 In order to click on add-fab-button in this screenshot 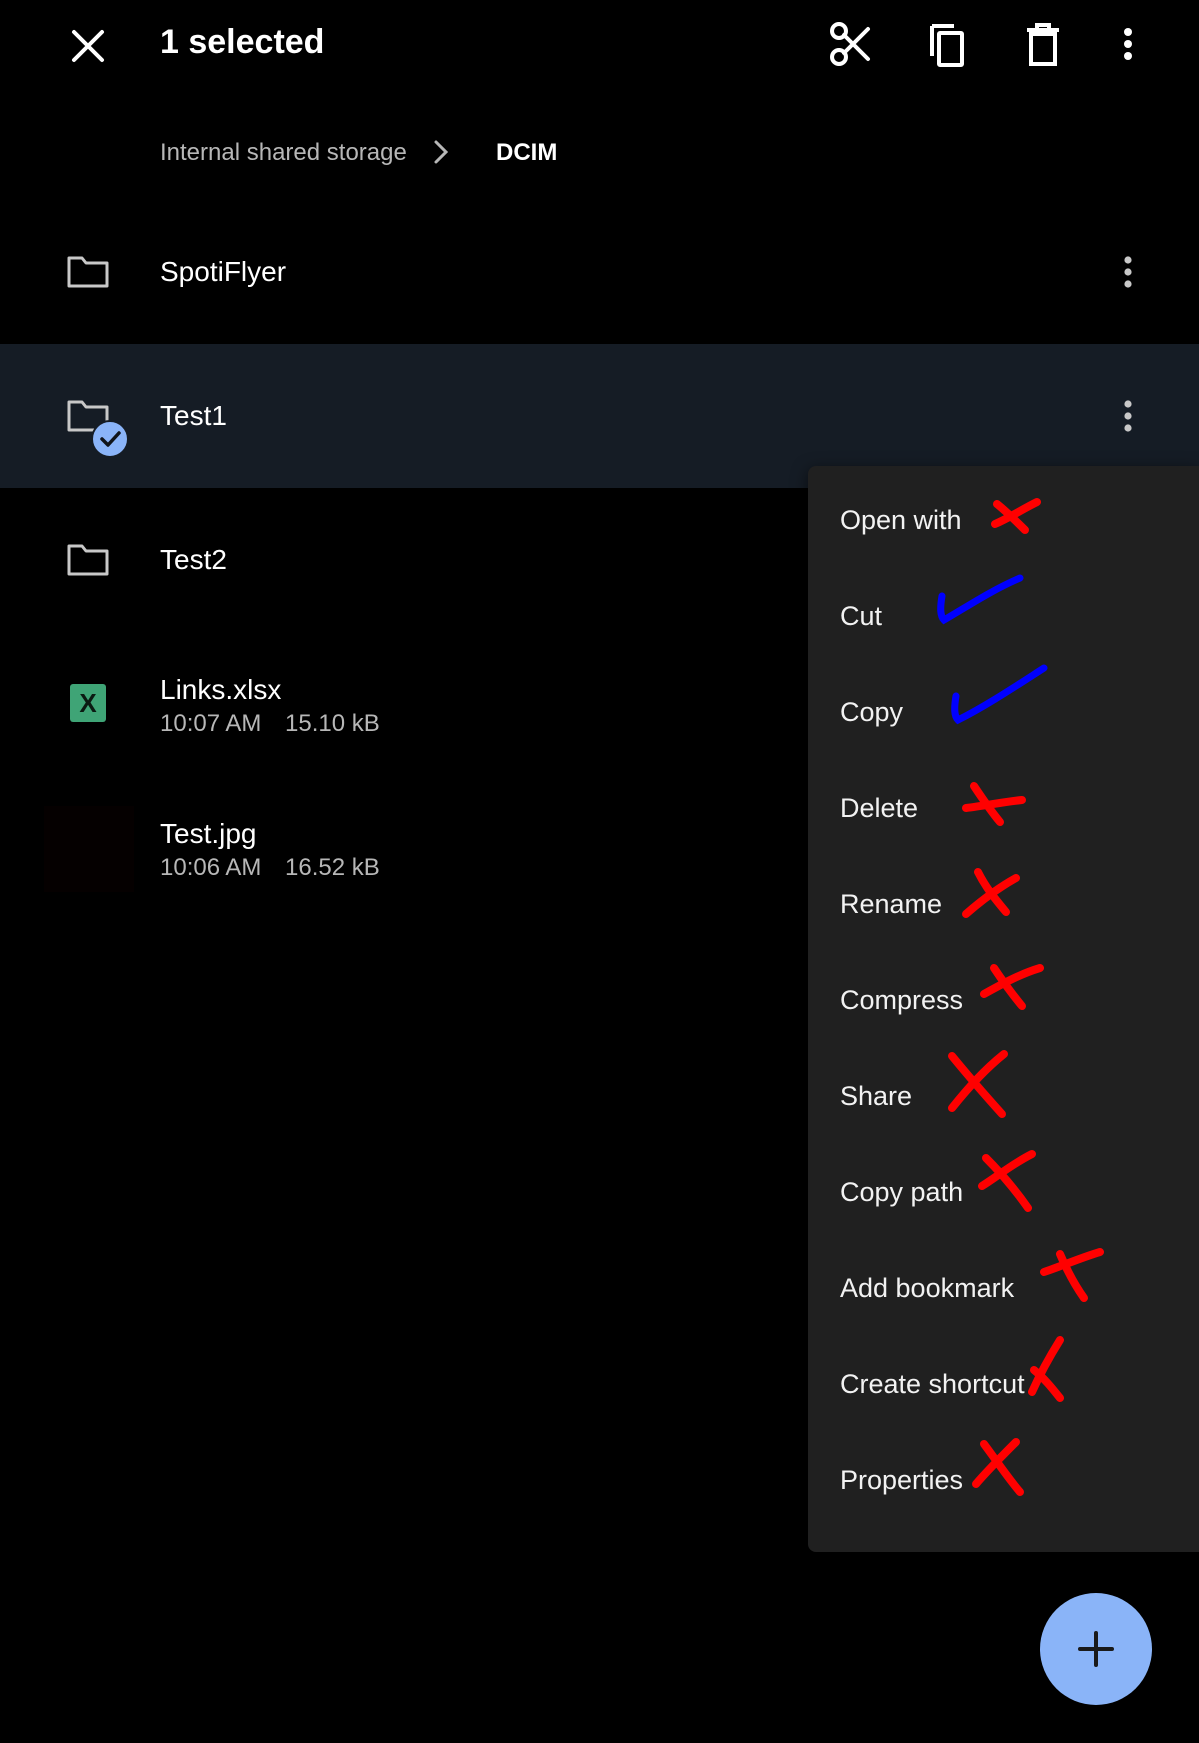, I will do `click(1096, 1649)`.